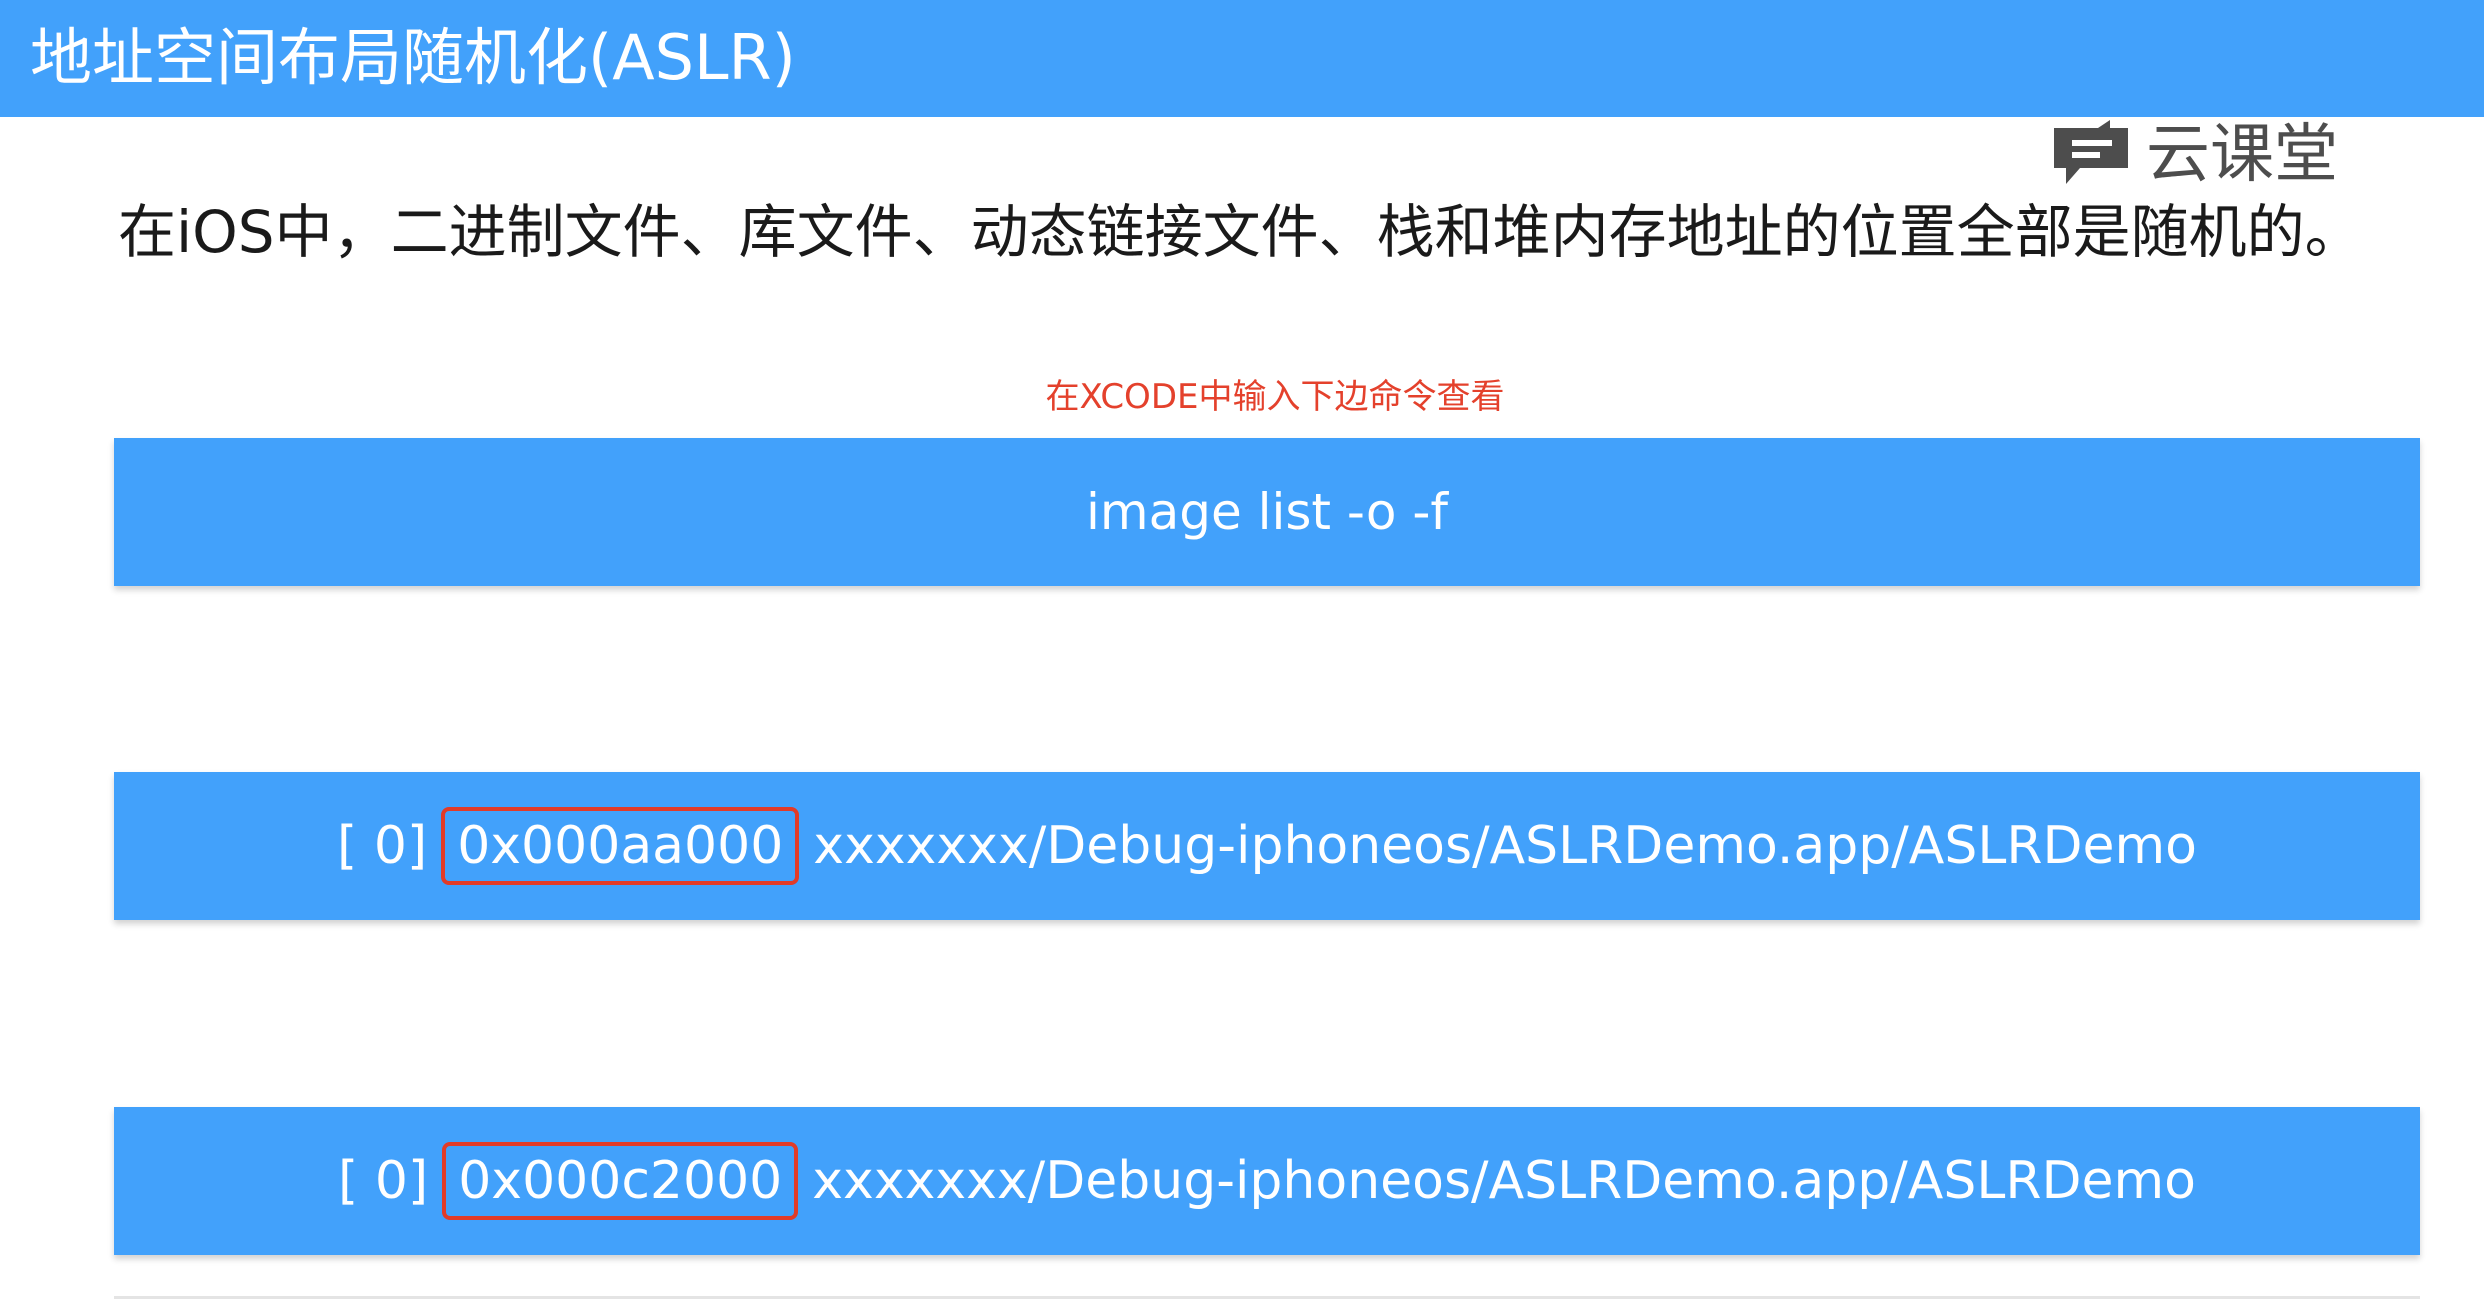  Describe the element at coordinates (1240, 232) in the screenshot. I see `intro-text: 在iOS中，二进制文件、库文件、动态链接文件、栈和堆内存地址的位置全部是随机的。` at that location.